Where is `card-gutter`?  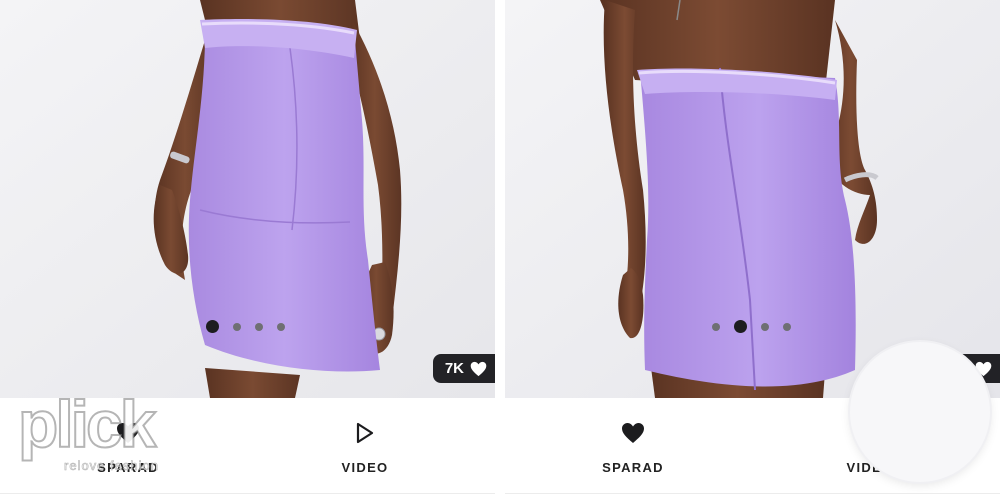
card-gutter is located at coordinates (500, 248).